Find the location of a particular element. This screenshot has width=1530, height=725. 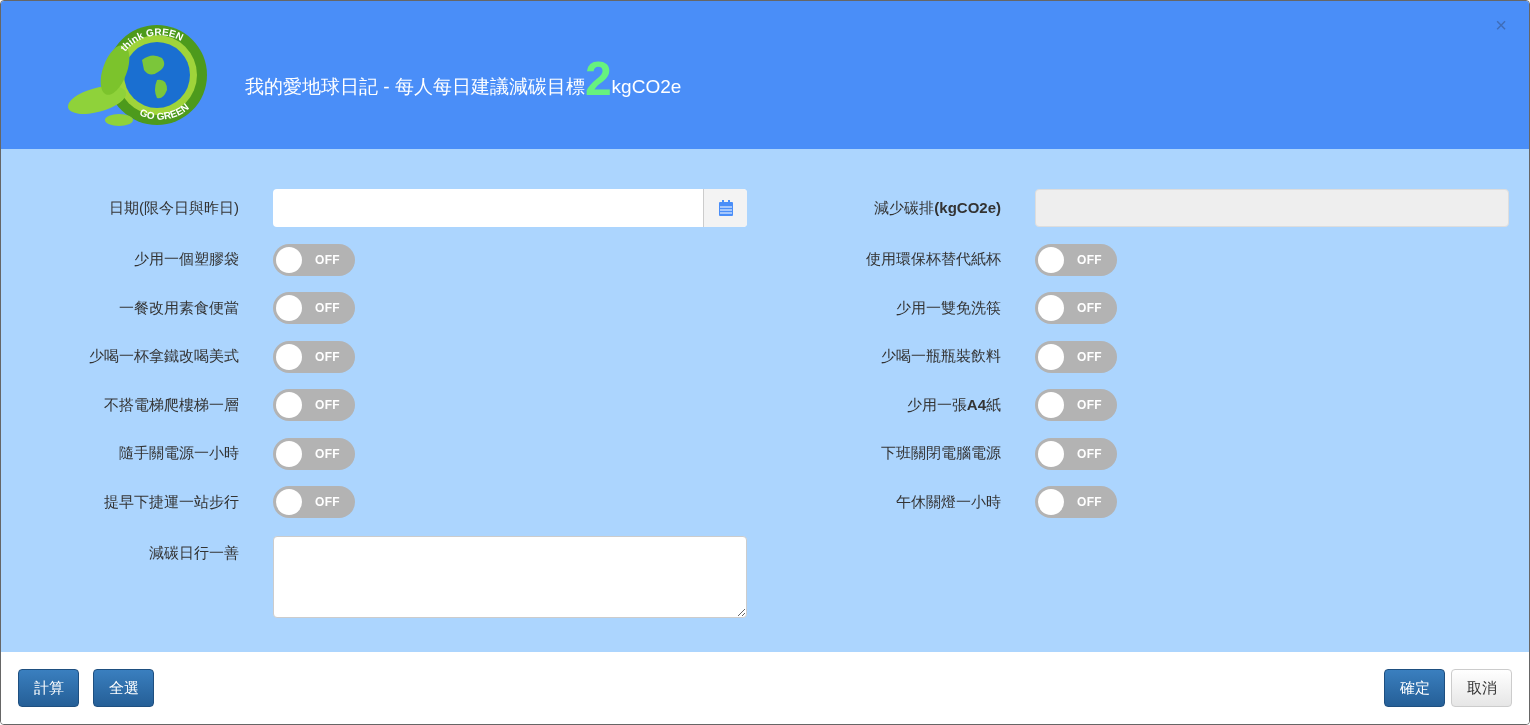

cancel-button: 取消 is located at coordinates (1481, 688).